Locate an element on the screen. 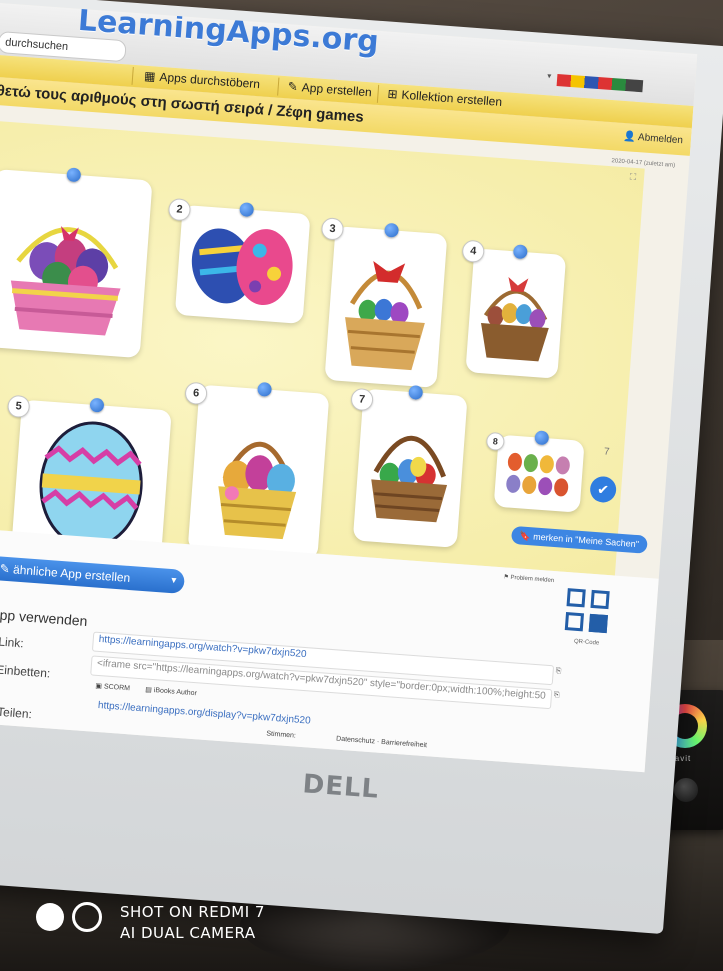  nav-create-collection: ⊞ Kollektion erstellen is located at coordinates (445, 98).